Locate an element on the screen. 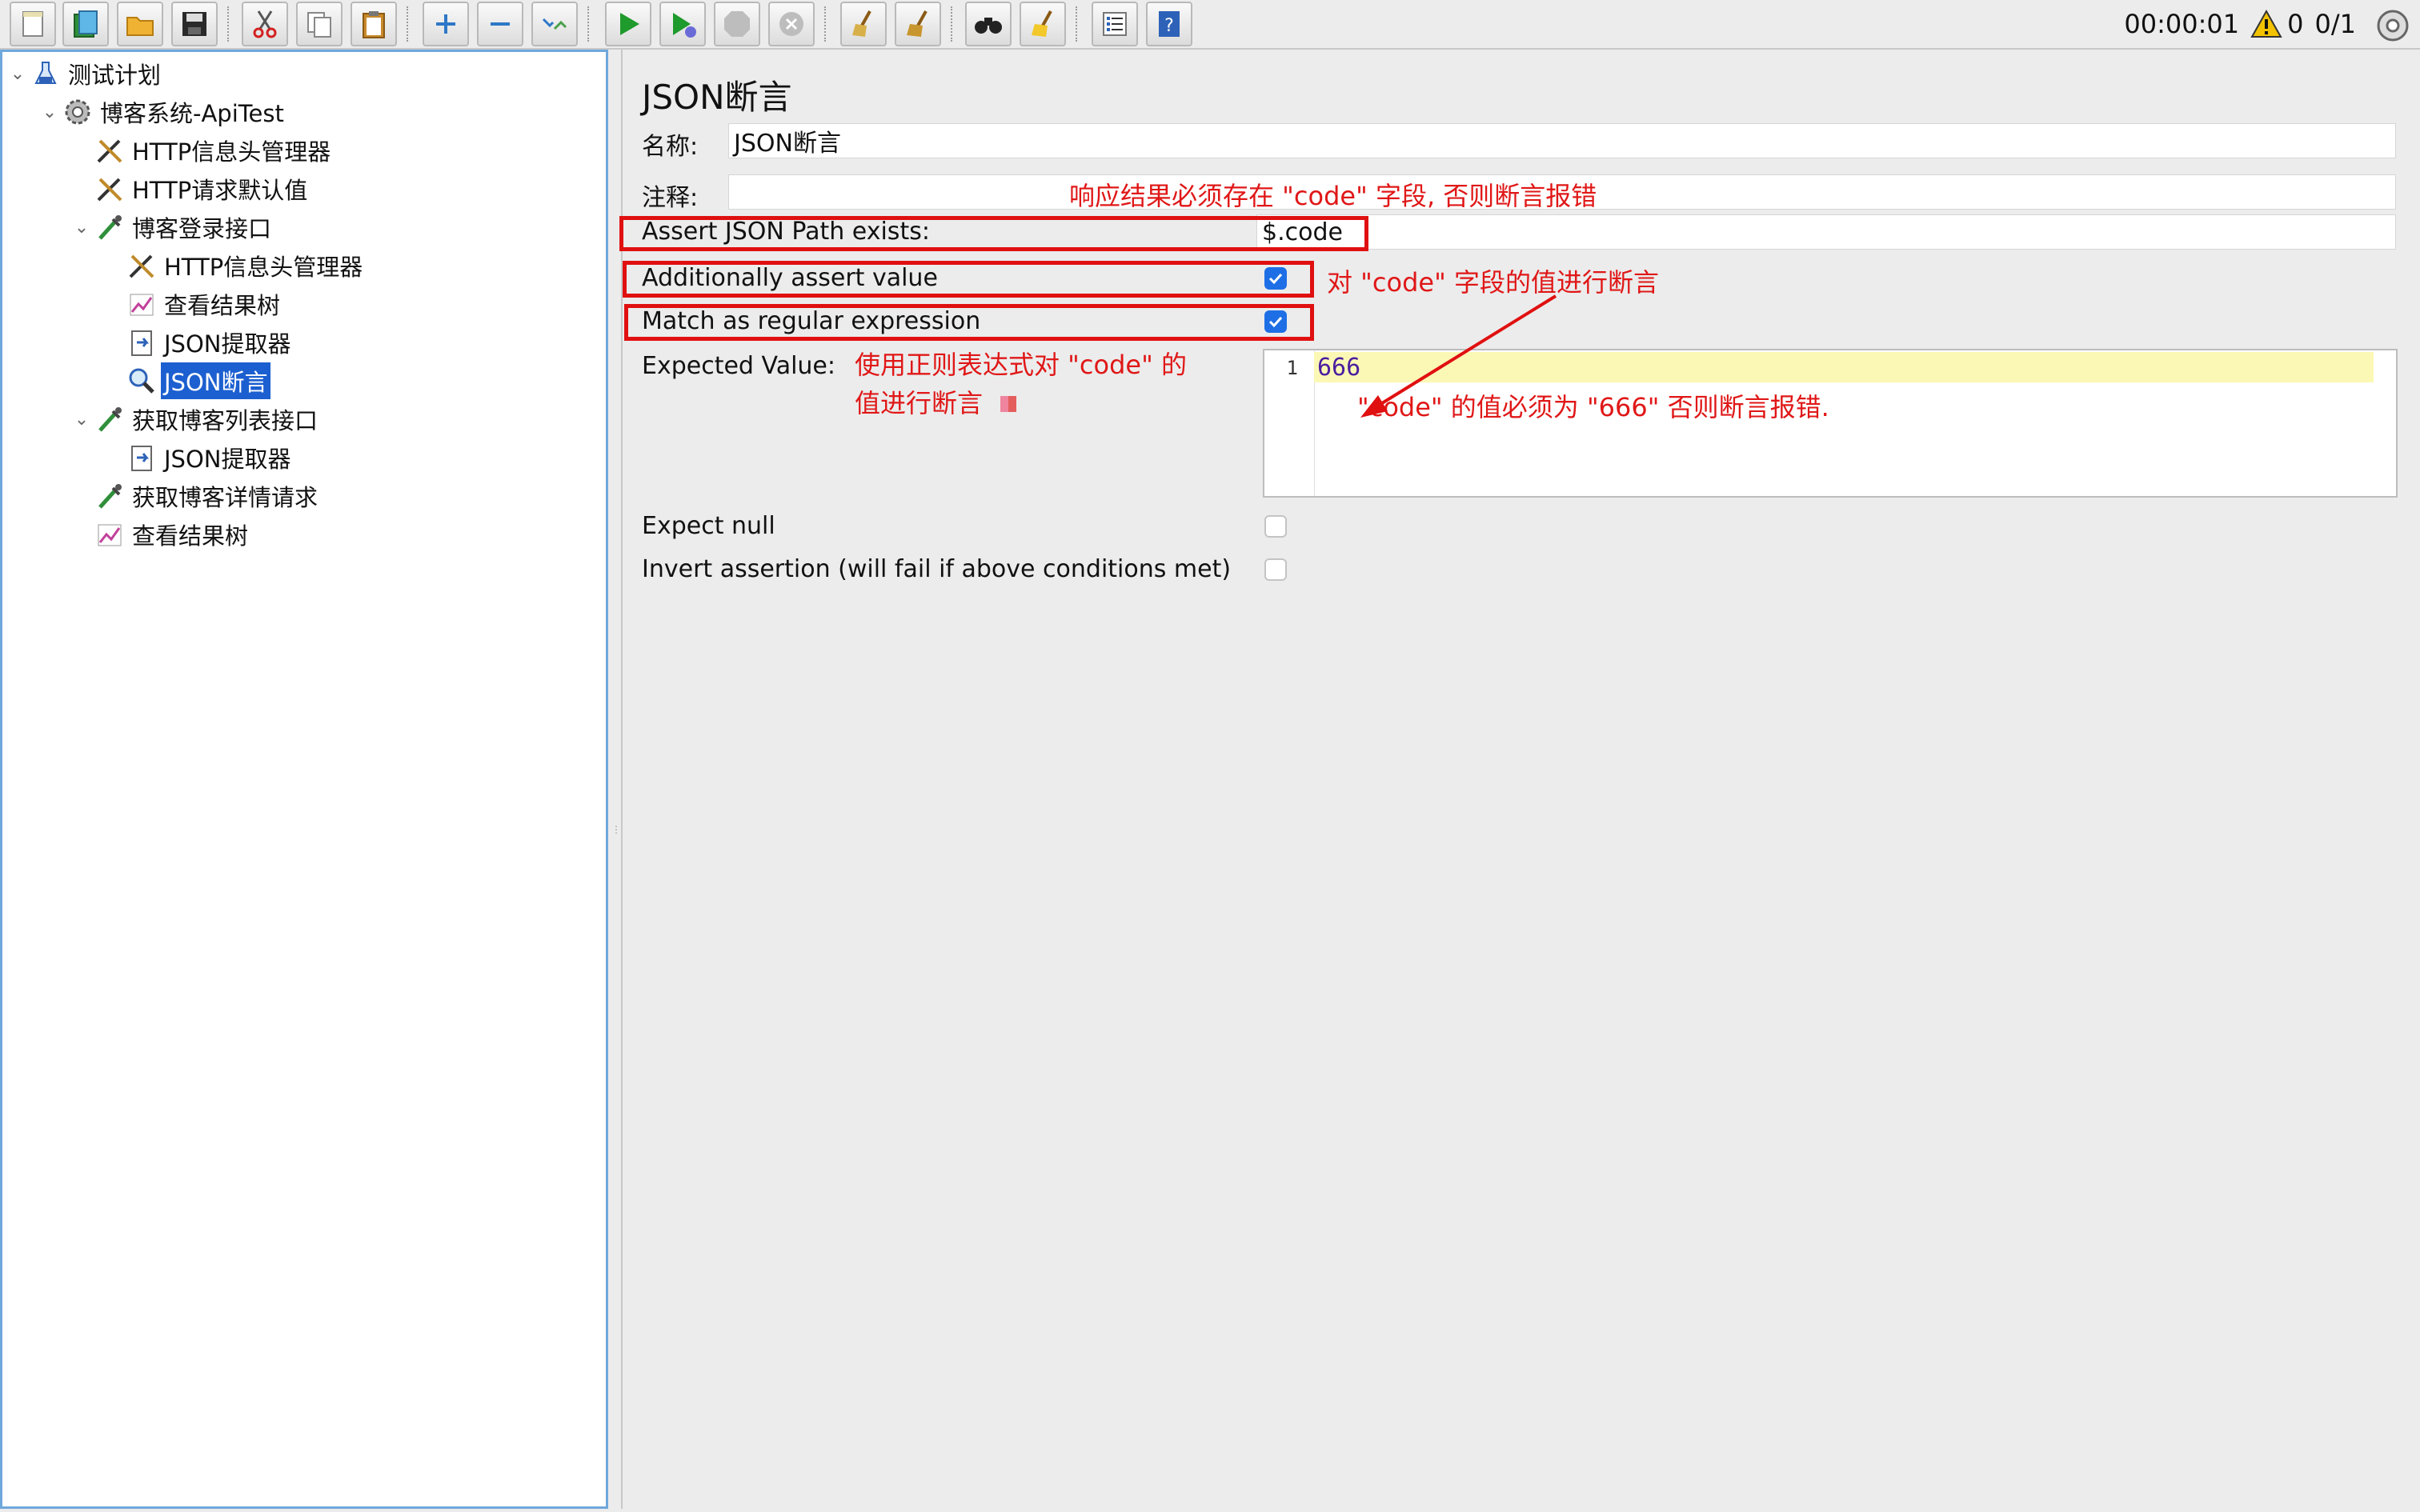  test-plan-flask-icon is located at coordinates (46, 74).